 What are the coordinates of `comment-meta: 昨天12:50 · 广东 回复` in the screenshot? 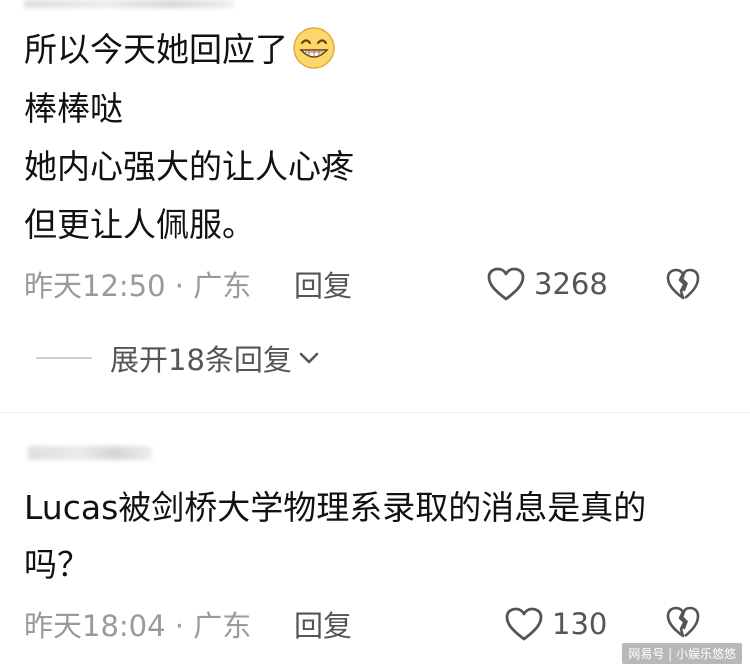 It's located at (188, 284).